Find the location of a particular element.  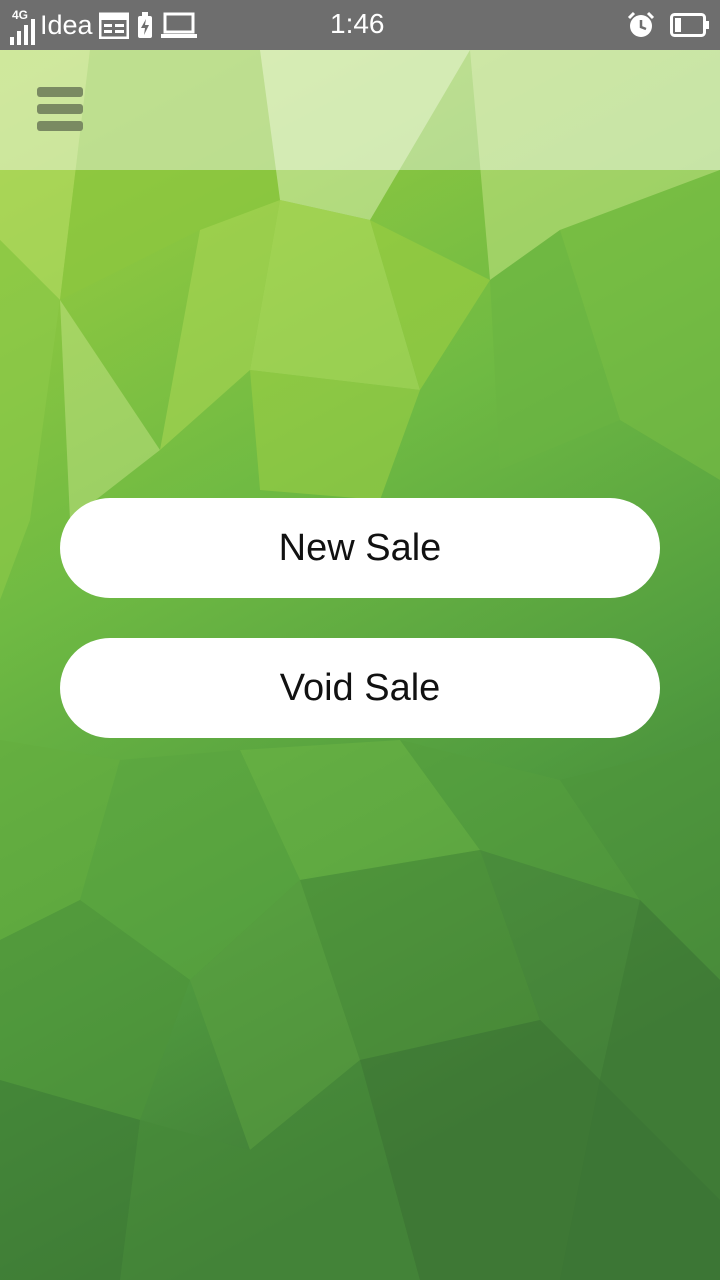

new-sale-button: New Sale is located at coordinates (360, 548).